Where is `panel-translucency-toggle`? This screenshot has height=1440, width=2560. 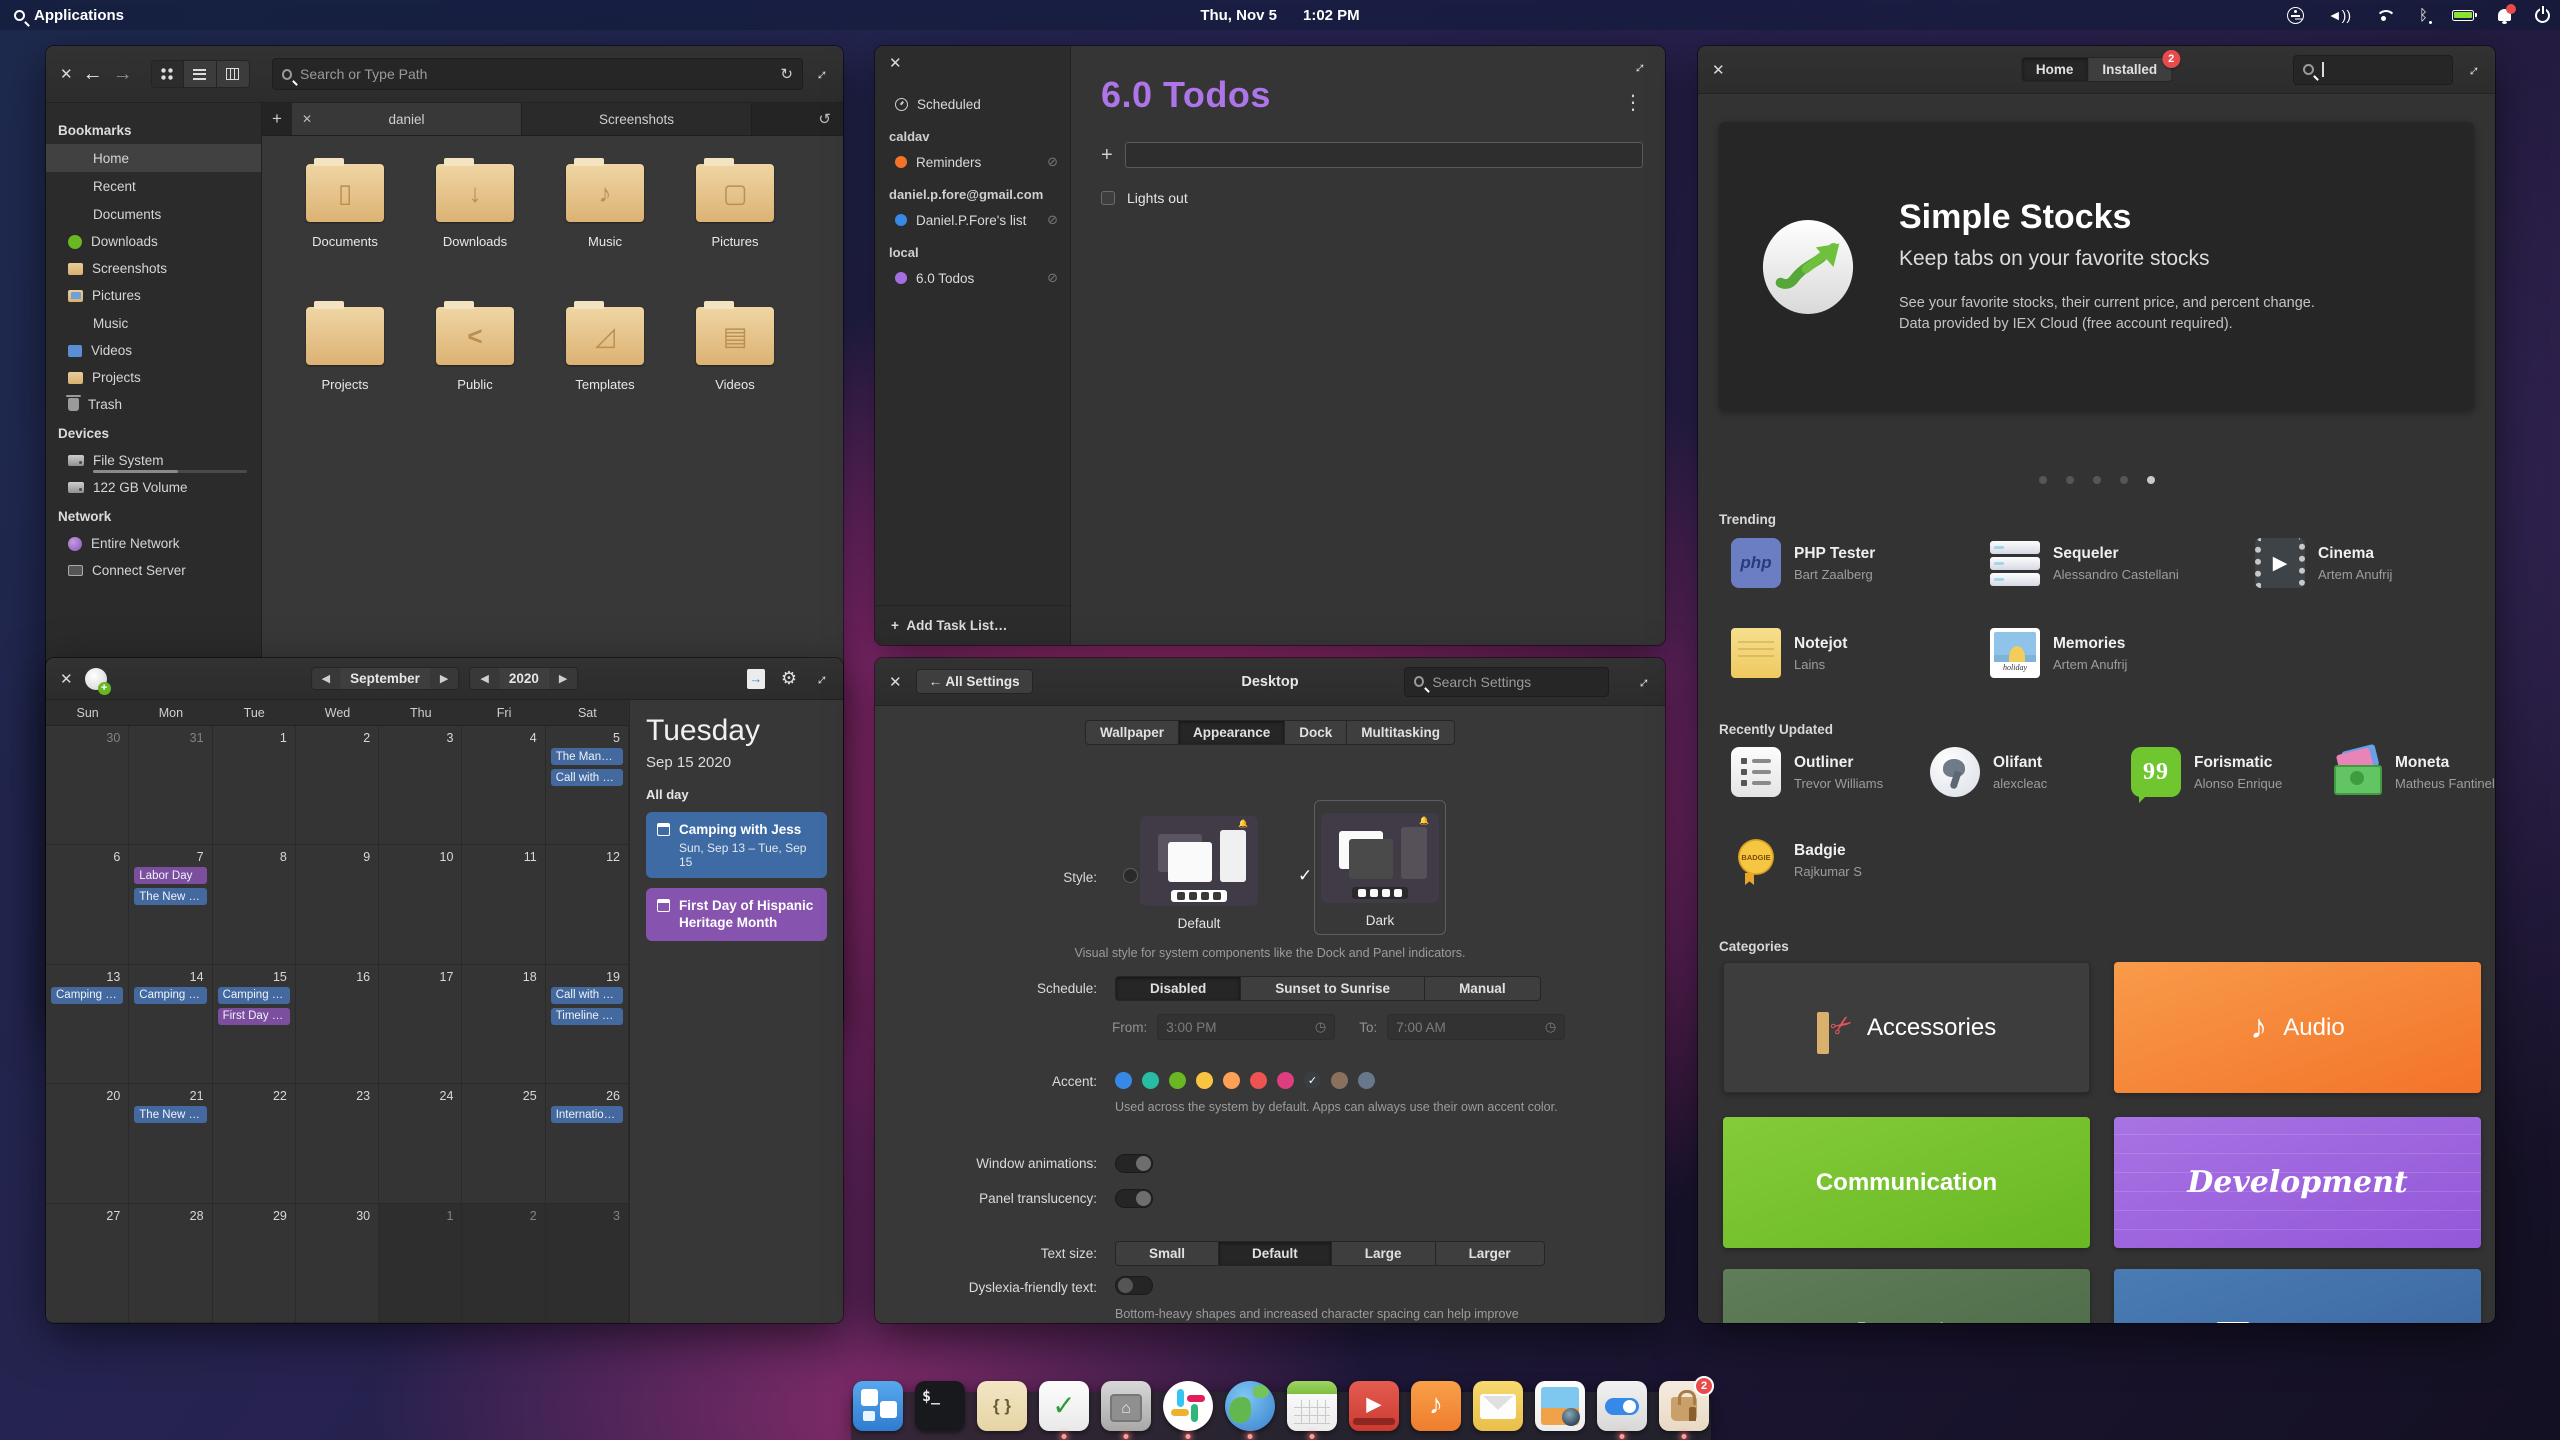
panel-translucency-toggle is located at coordinates (1134, 1198).